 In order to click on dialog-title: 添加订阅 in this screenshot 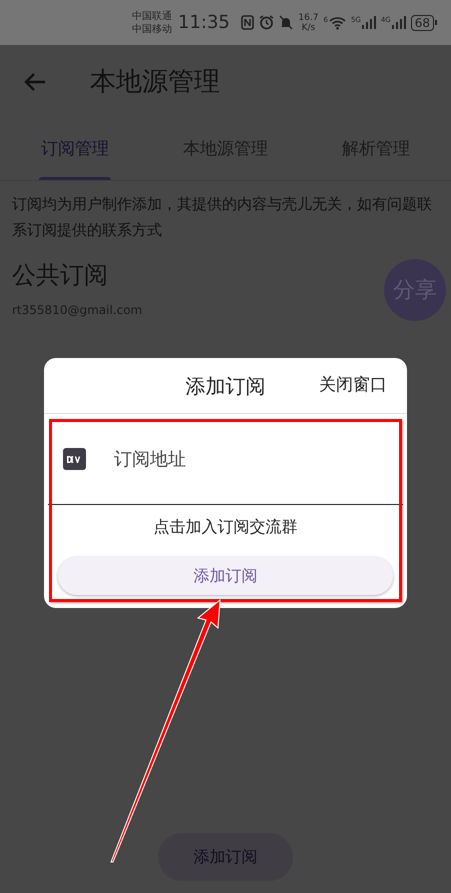, I will do `click(226, 386)`.